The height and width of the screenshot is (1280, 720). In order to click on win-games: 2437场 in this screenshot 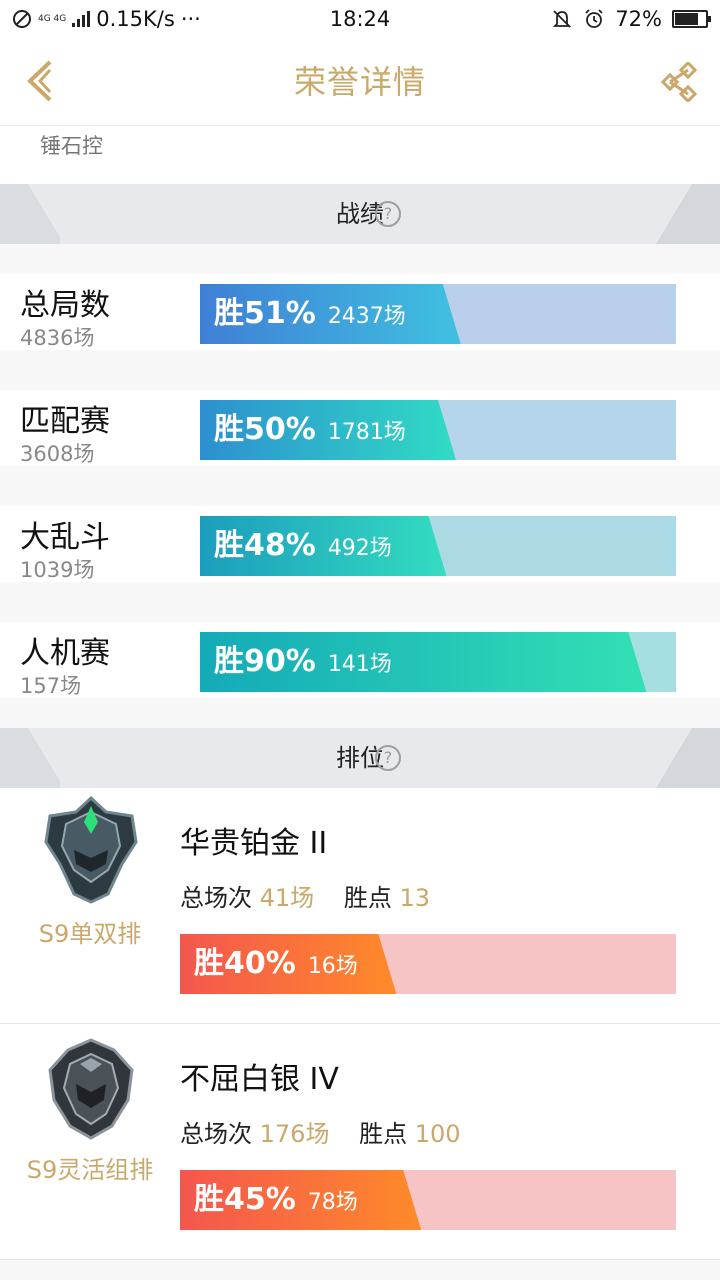, I will do `click(366, 316)`.